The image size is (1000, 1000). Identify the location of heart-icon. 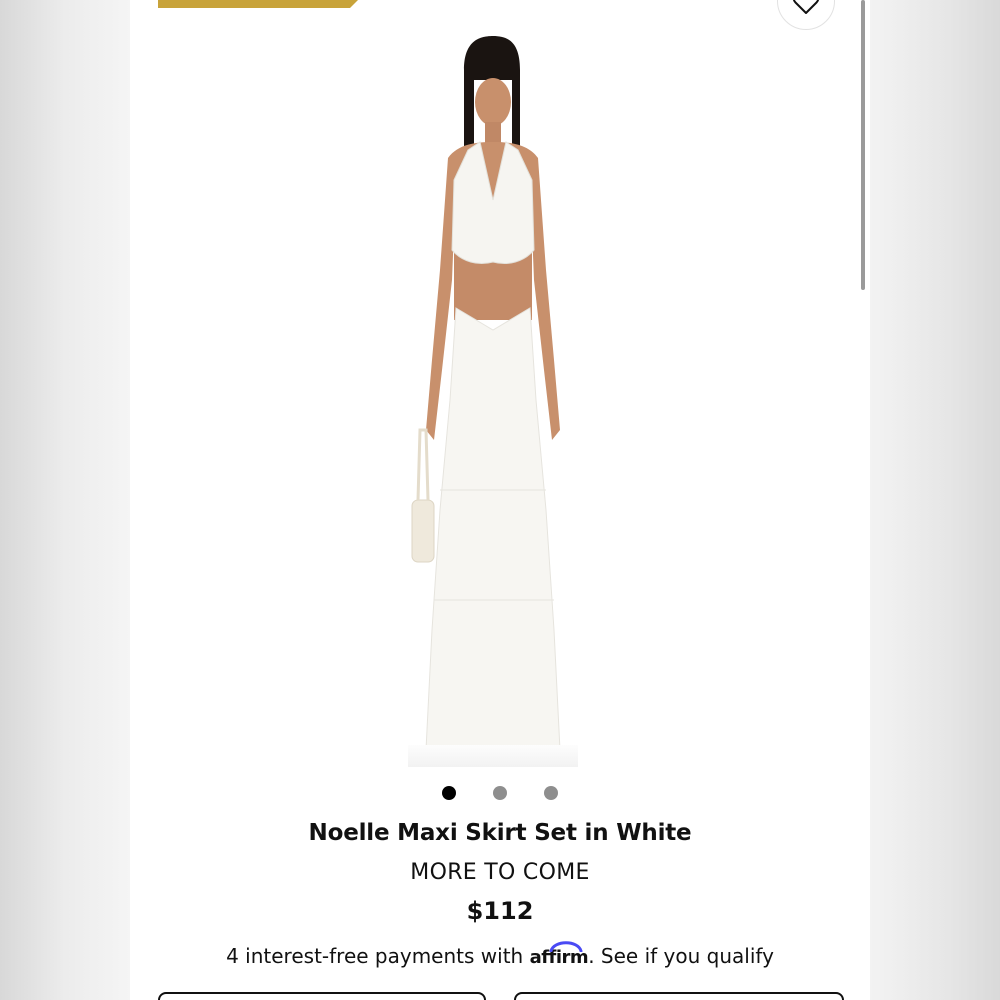
(806, 9).